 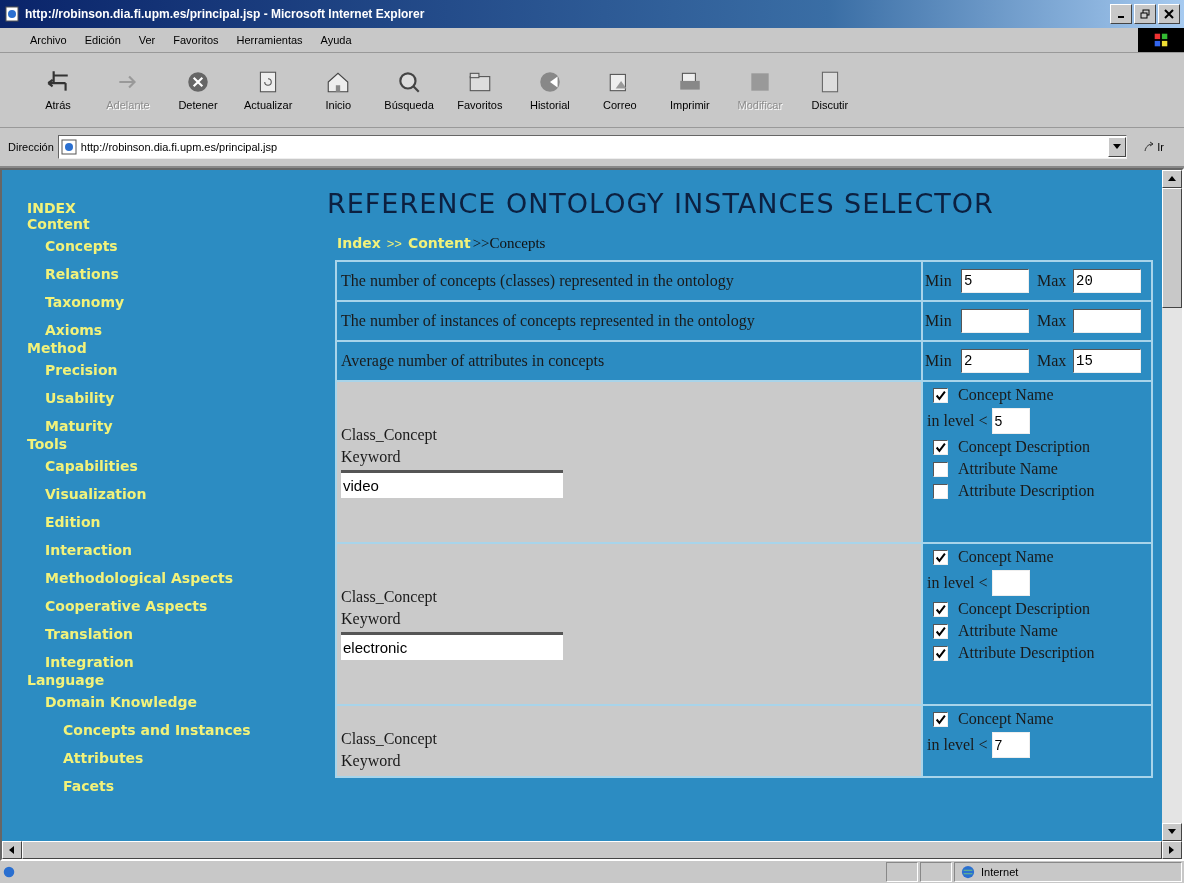 What do you see at coordinates (1010, 421) in the screenshot?
I see `level-field: 5` at bounding box center [1010, 421].